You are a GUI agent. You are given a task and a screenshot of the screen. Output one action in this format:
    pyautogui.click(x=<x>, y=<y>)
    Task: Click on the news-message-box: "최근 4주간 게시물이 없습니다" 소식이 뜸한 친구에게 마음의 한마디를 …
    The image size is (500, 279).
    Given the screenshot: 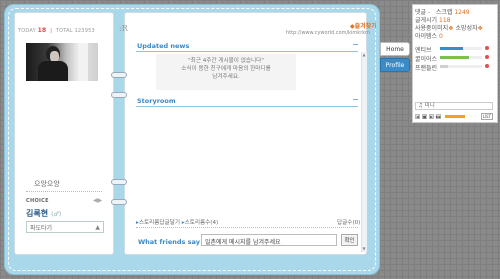 What is the action you would take?
    pyautogui.click(x=226, y=72)
    